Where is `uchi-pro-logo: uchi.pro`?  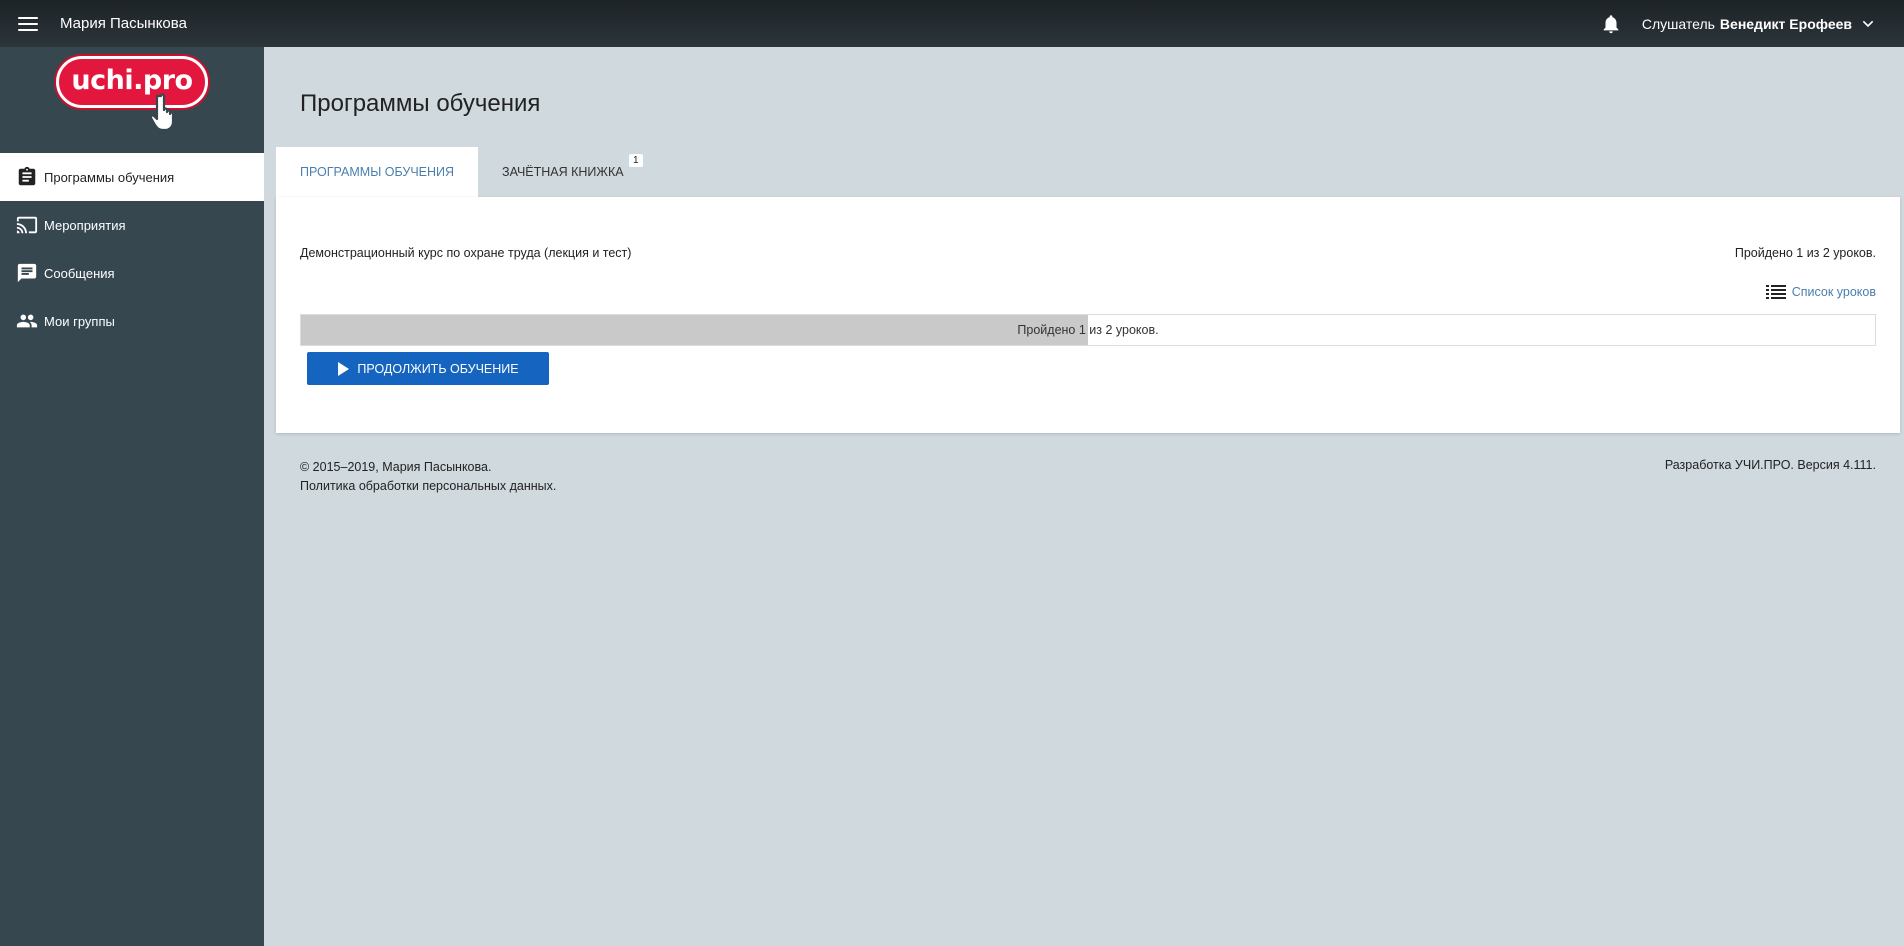 uchi-pro-logo: uchi.pro is located at coordinates (132, 94).